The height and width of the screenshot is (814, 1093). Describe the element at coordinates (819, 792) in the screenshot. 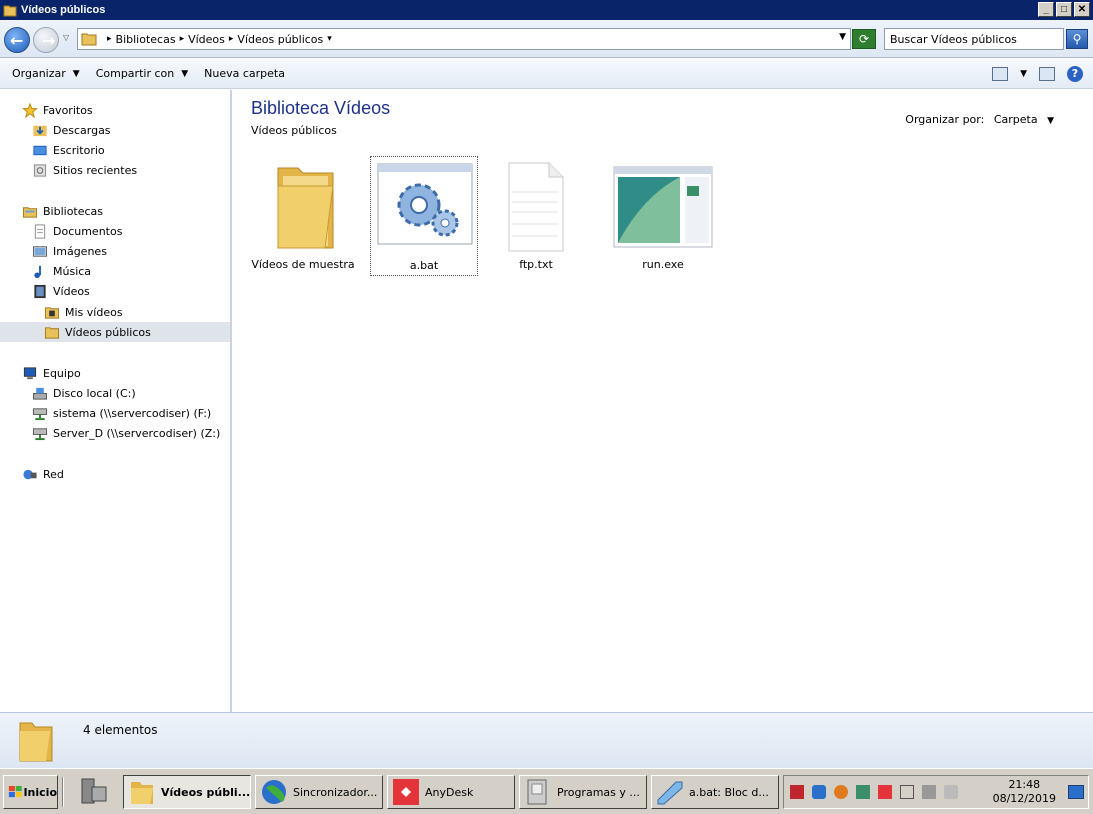

I see `tray-sync-icon` at that location.